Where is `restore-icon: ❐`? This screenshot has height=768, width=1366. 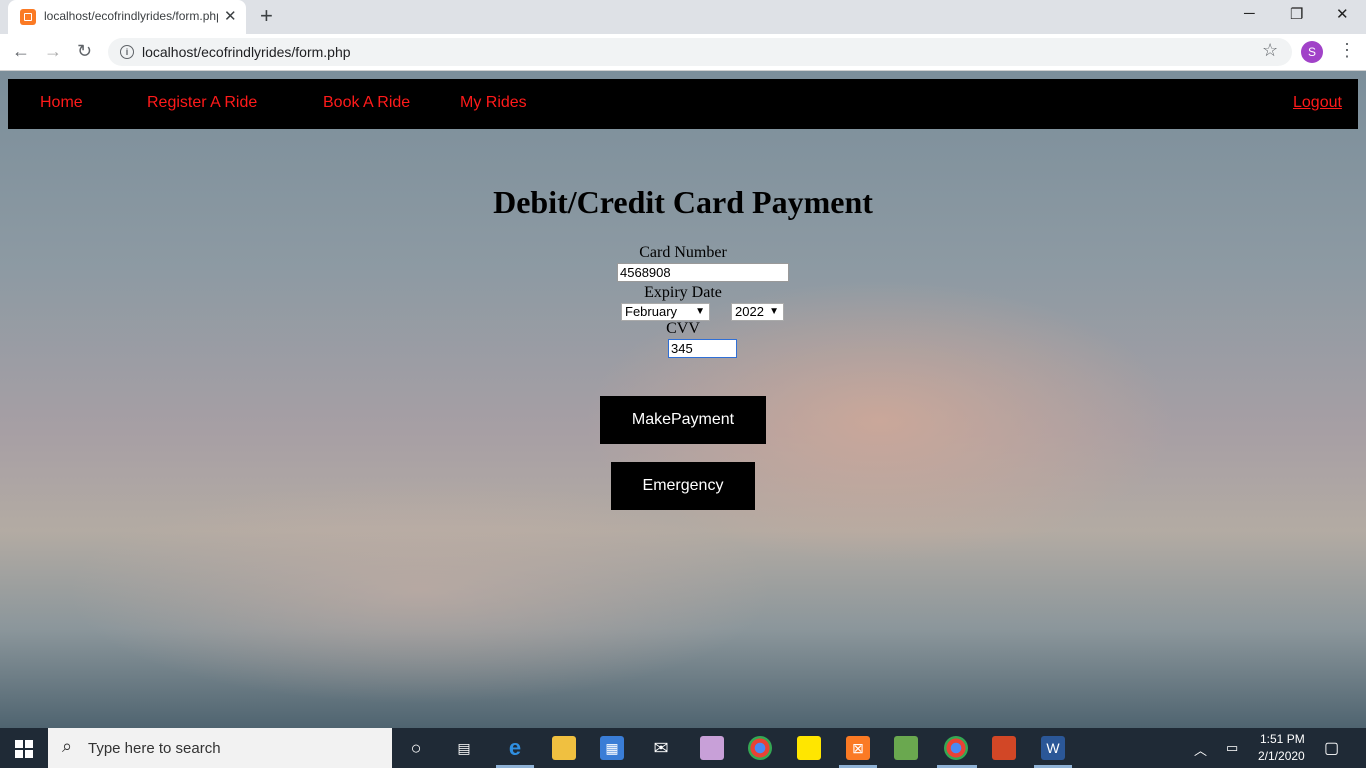
restore-icon: ❐ is located at coordinates (1296, 14).